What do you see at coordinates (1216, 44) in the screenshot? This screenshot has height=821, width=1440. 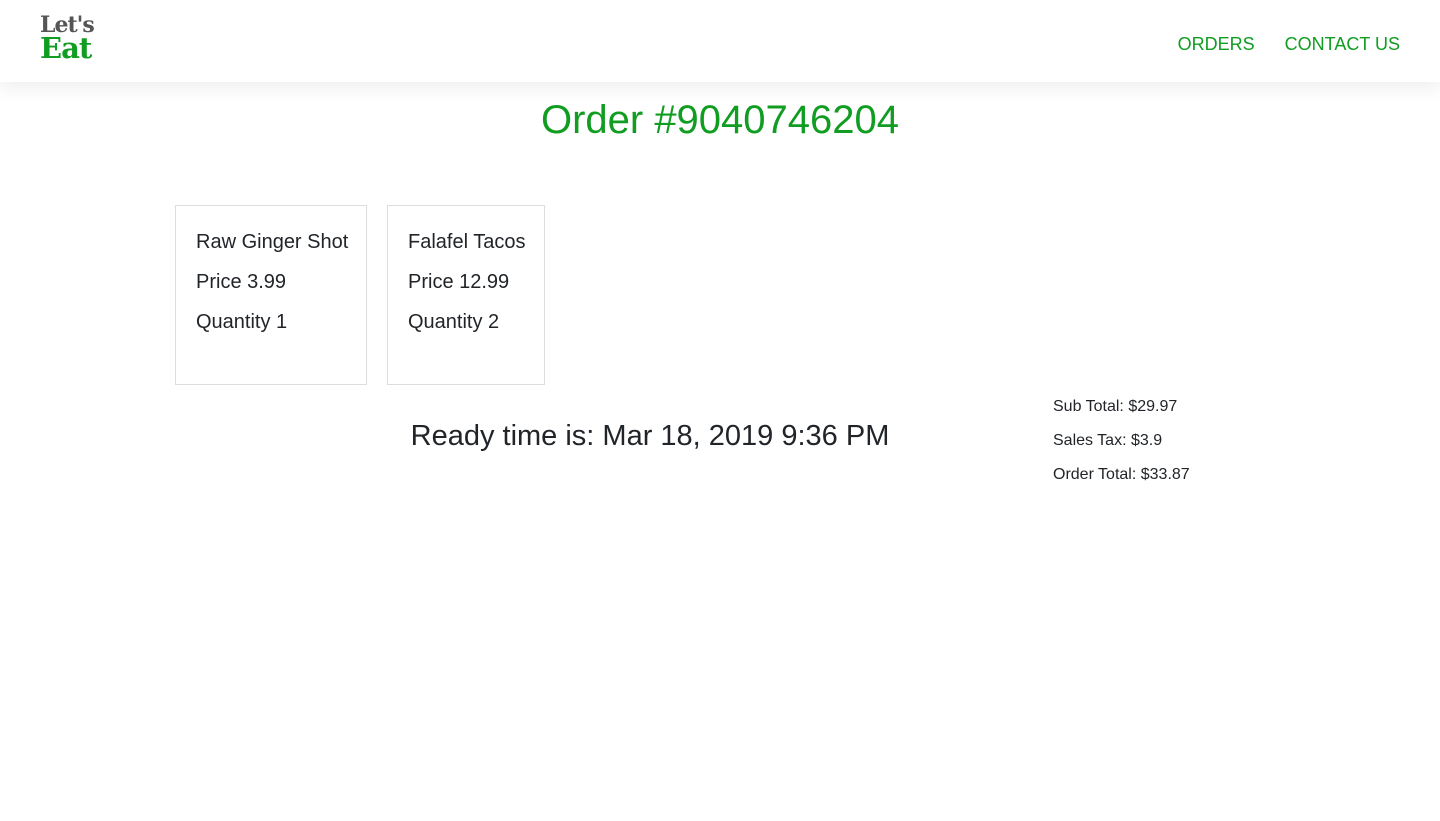 I see `nav-orders-link: ORDERS` at bounding box center [1216, 44].